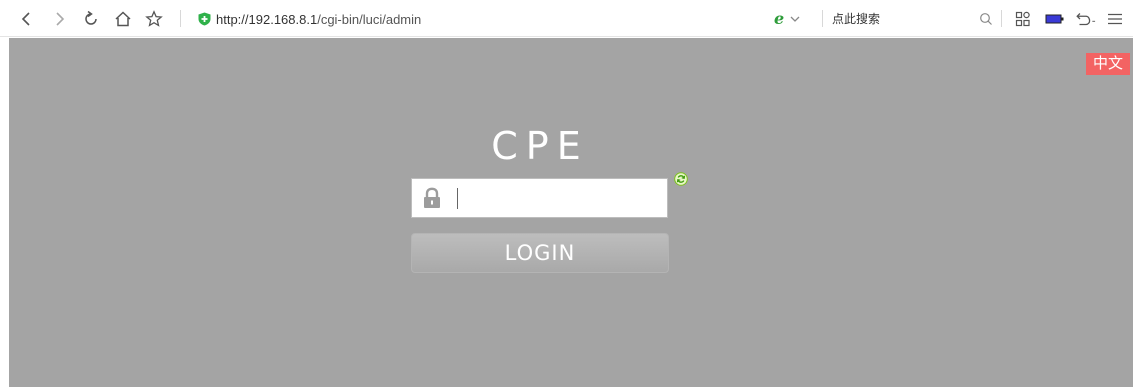 Image resolution: width=1133 pixels, height=387 pixels. What do you see at coordinates (540, 253) in the screenshot?
I see `login-button: LOGIN` at bounding box center [540, 253].